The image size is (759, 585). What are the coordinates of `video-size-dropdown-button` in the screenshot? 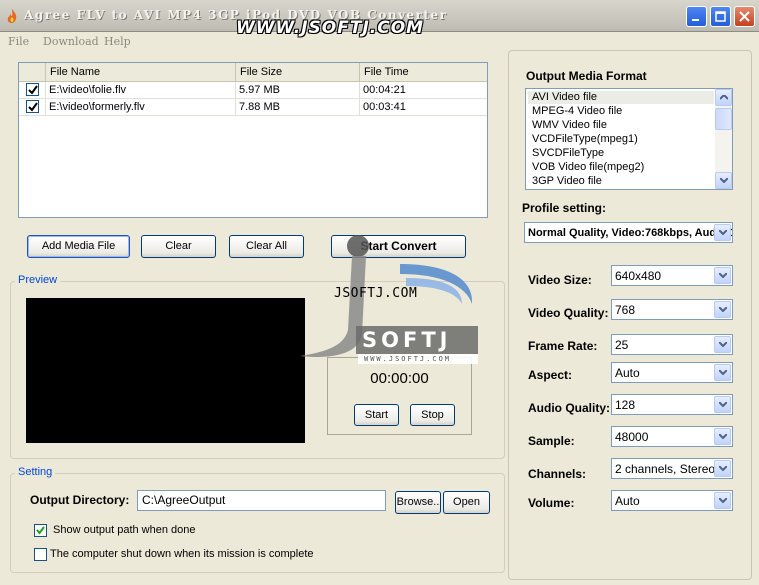 It's located at (722, 275).